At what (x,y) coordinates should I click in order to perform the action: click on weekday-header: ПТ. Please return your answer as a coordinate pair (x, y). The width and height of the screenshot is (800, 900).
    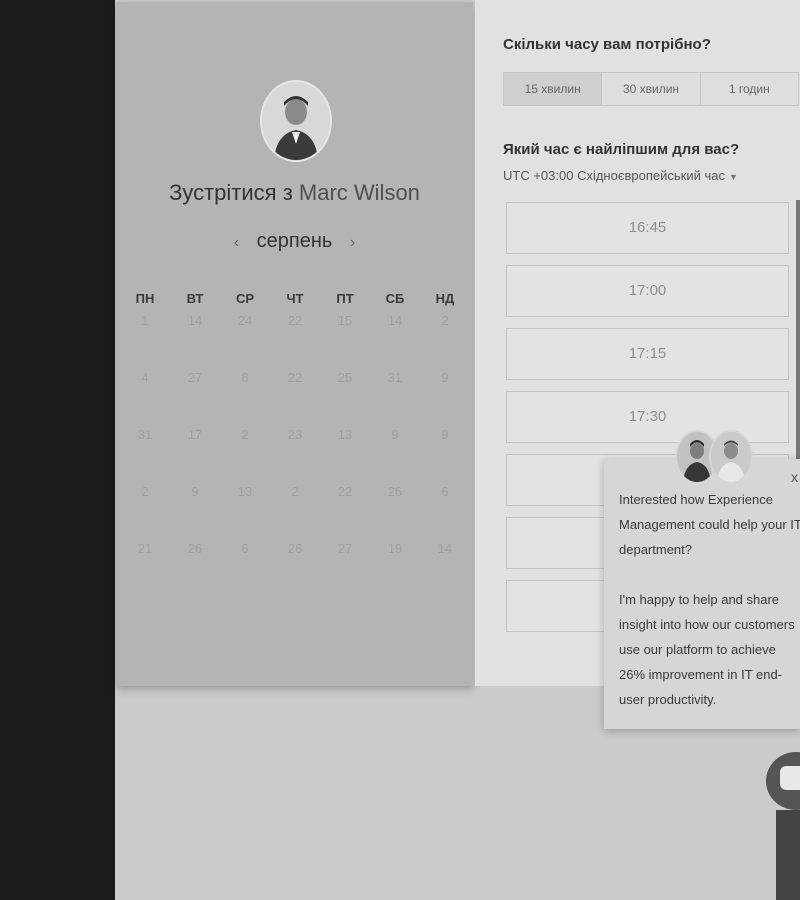
    Looking at the image, I should click on (345, 298).